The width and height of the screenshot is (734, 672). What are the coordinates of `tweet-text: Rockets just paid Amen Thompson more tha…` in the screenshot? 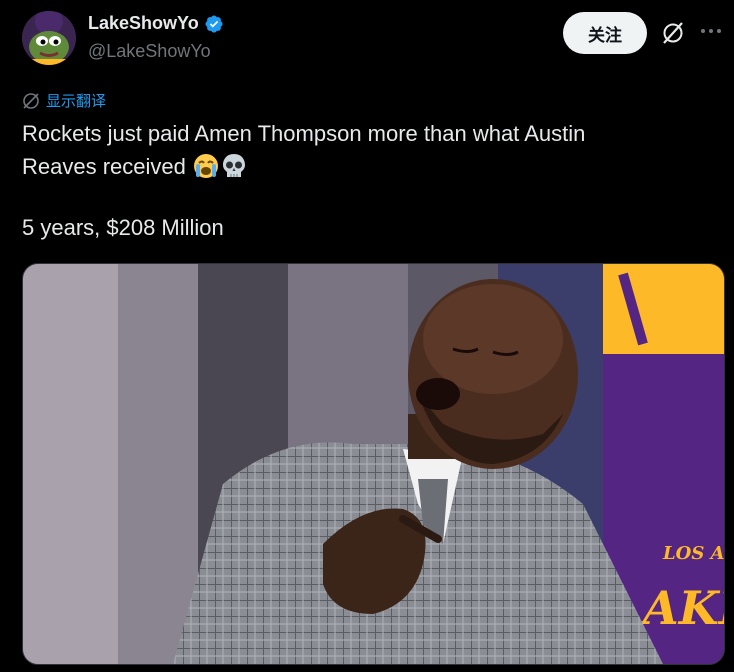 It's located at (367, 150).